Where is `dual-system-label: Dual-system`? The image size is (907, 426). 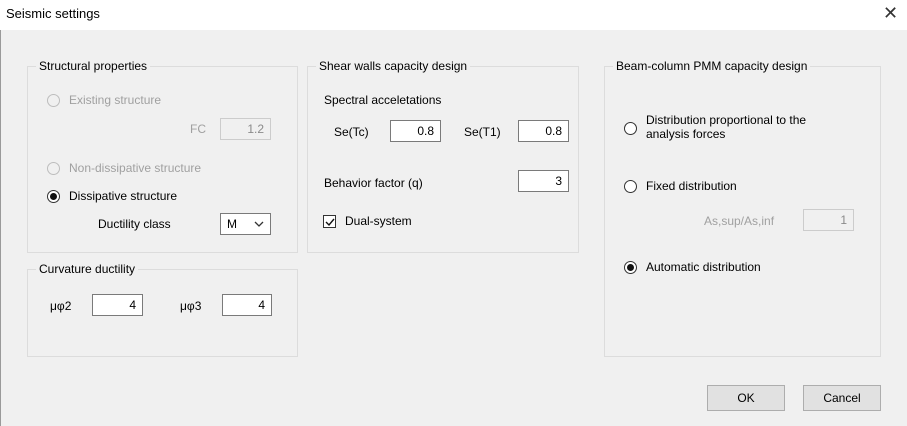 dual-system-label: Dual-system is located at coordinates (378, 221).